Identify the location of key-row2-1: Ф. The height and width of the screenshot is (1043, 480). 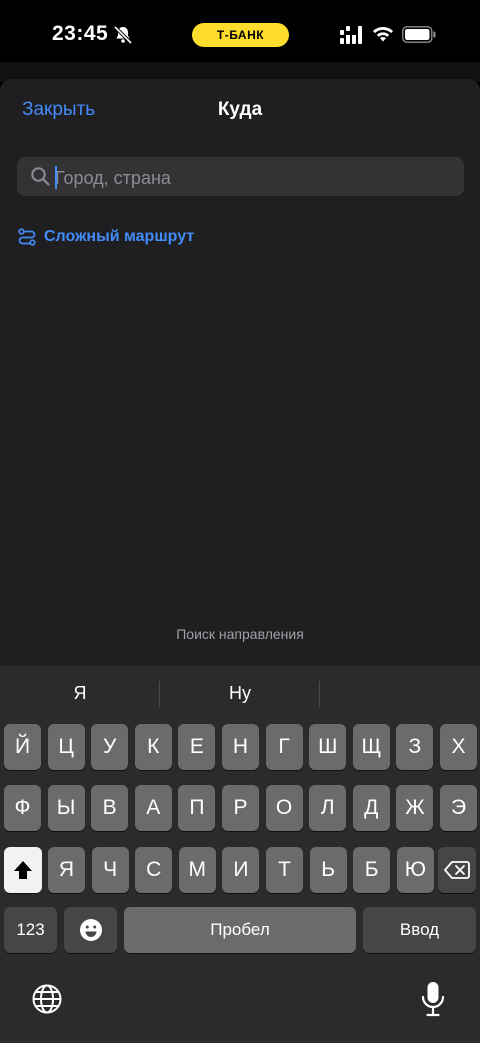
(22, 808).